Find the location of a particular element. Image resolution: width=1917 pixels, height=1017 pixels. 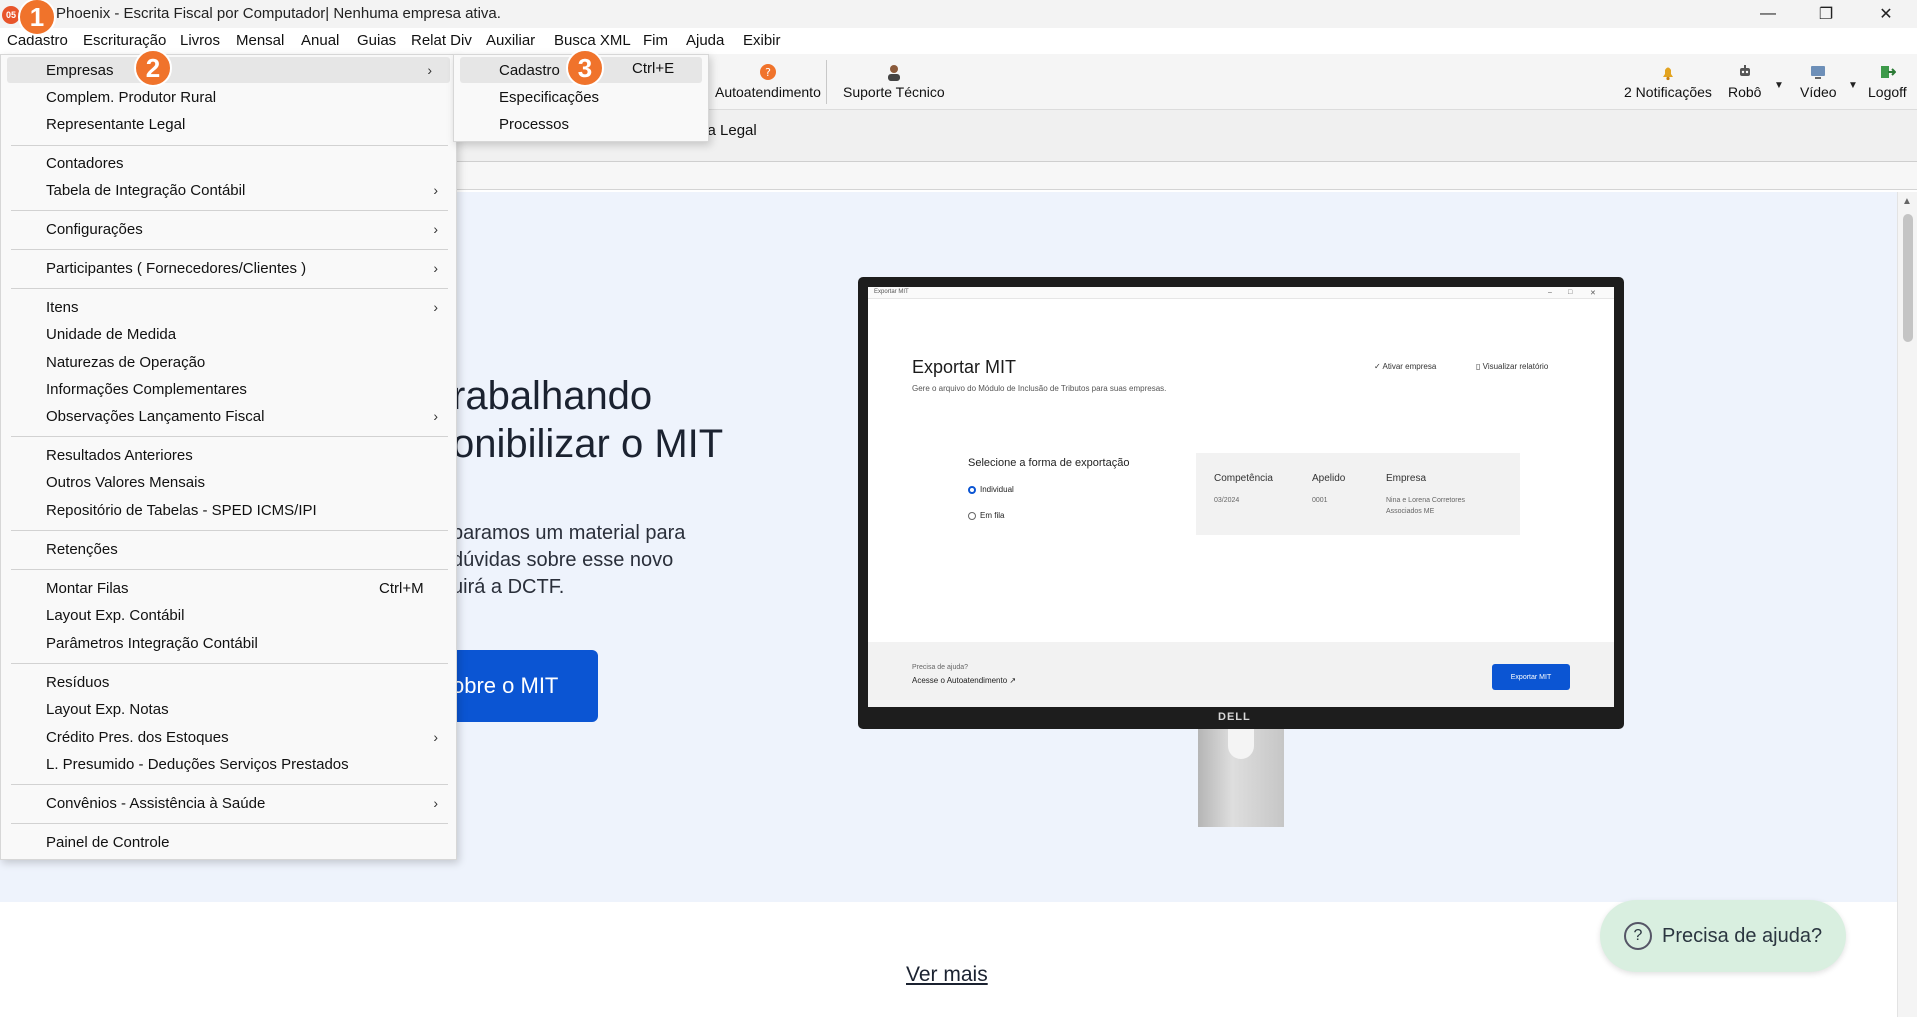

menu-item-outros-valores: Outros Valores Mensais is located at coordinates (228, 482).